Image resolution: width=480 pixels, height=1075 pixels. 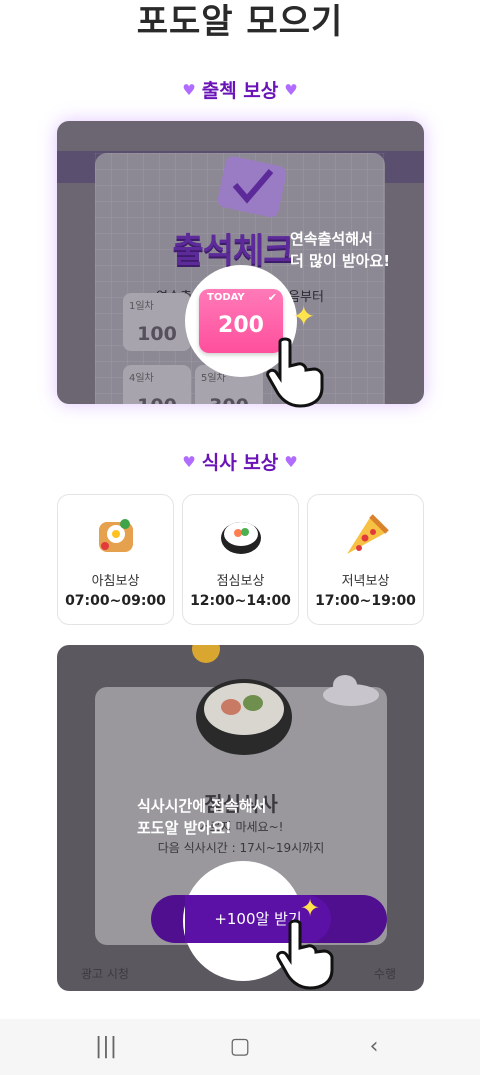 What do you see at coordinates (272, 297) in the screenshot?
I see `check-icon: ✔` at bounding box center [272, 297].